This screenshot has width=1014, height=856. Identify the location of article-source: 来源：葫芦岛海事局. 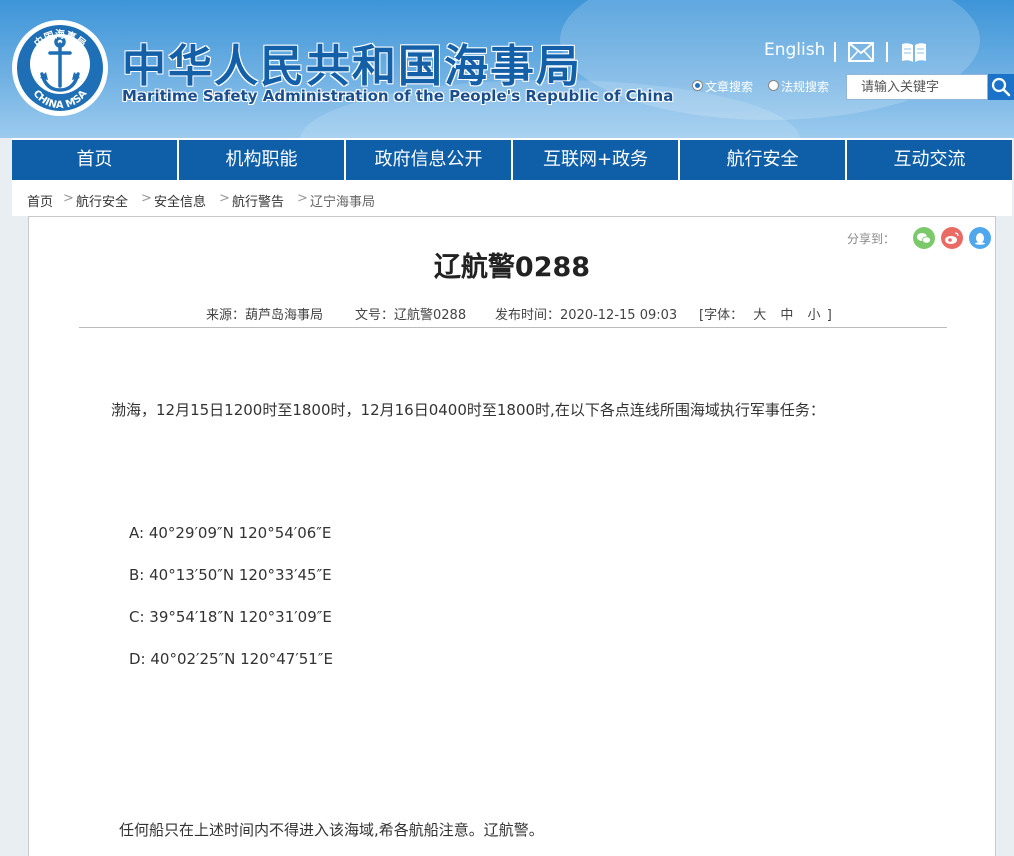
(264, 313).